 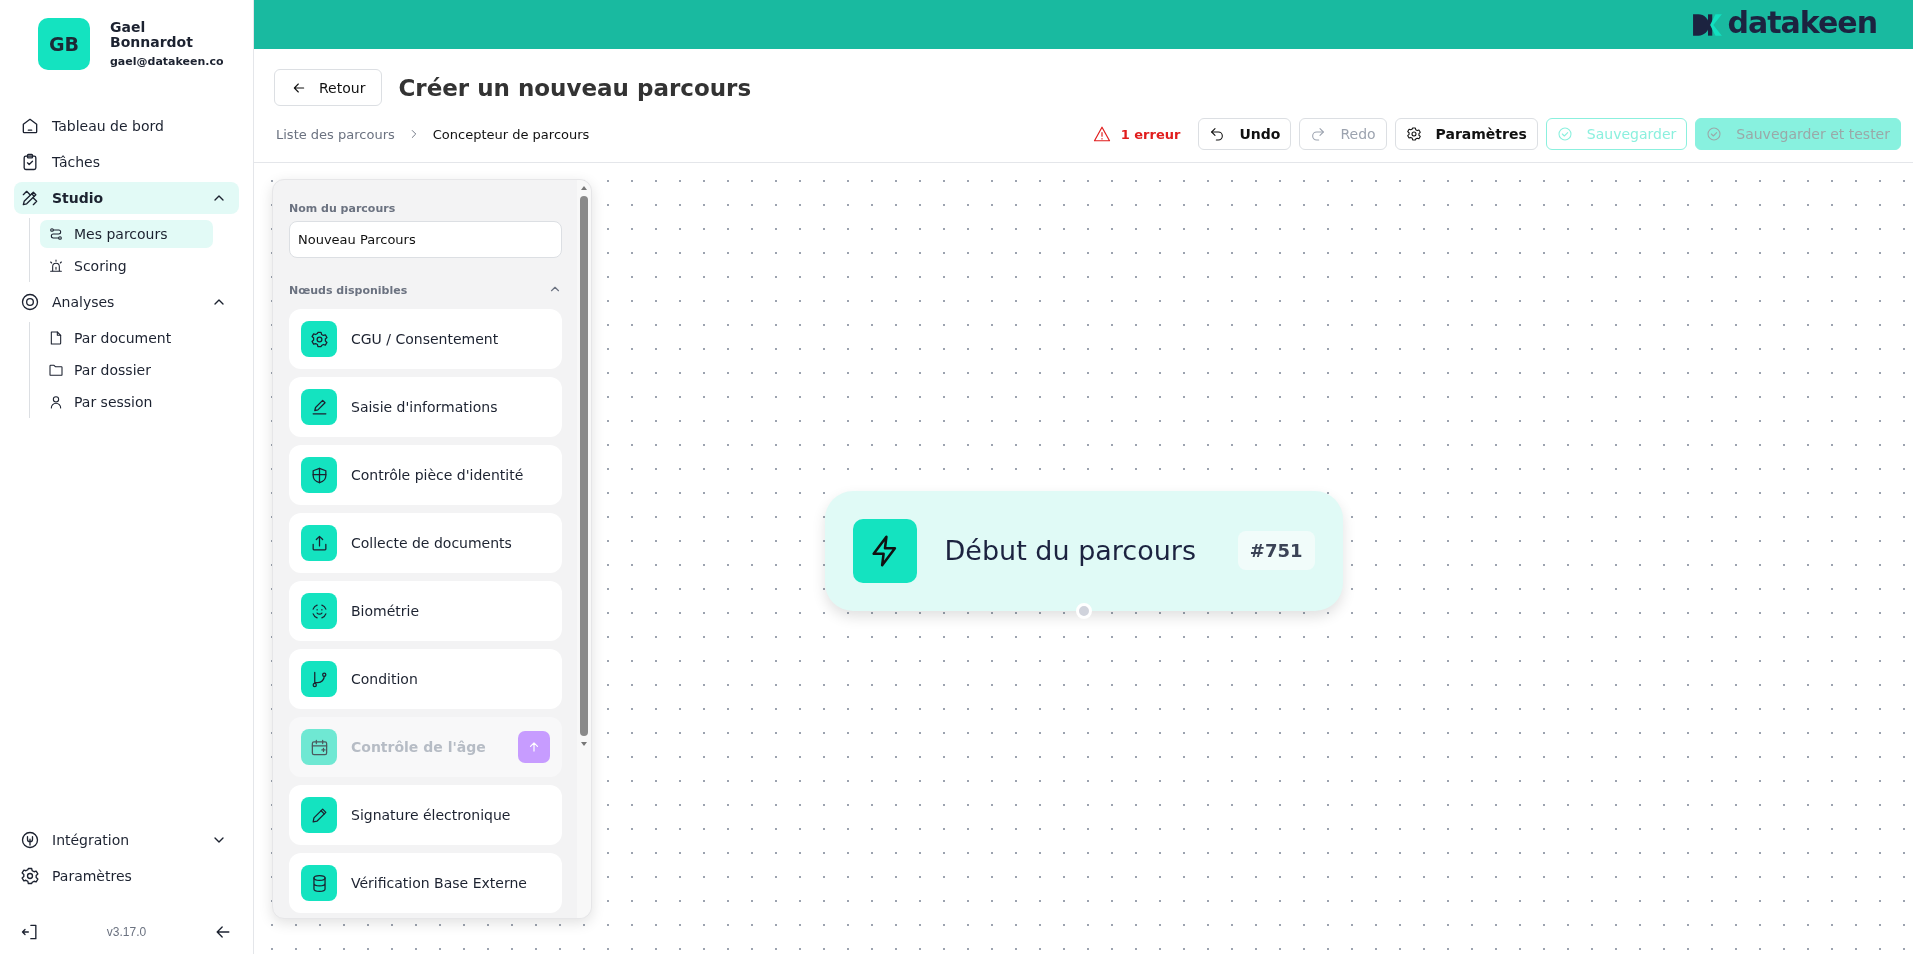 What do you see at coordinates (1070, 551) in the screenshot?
I see `node-title: Début du parcours` at bounding box center [1070, 551].